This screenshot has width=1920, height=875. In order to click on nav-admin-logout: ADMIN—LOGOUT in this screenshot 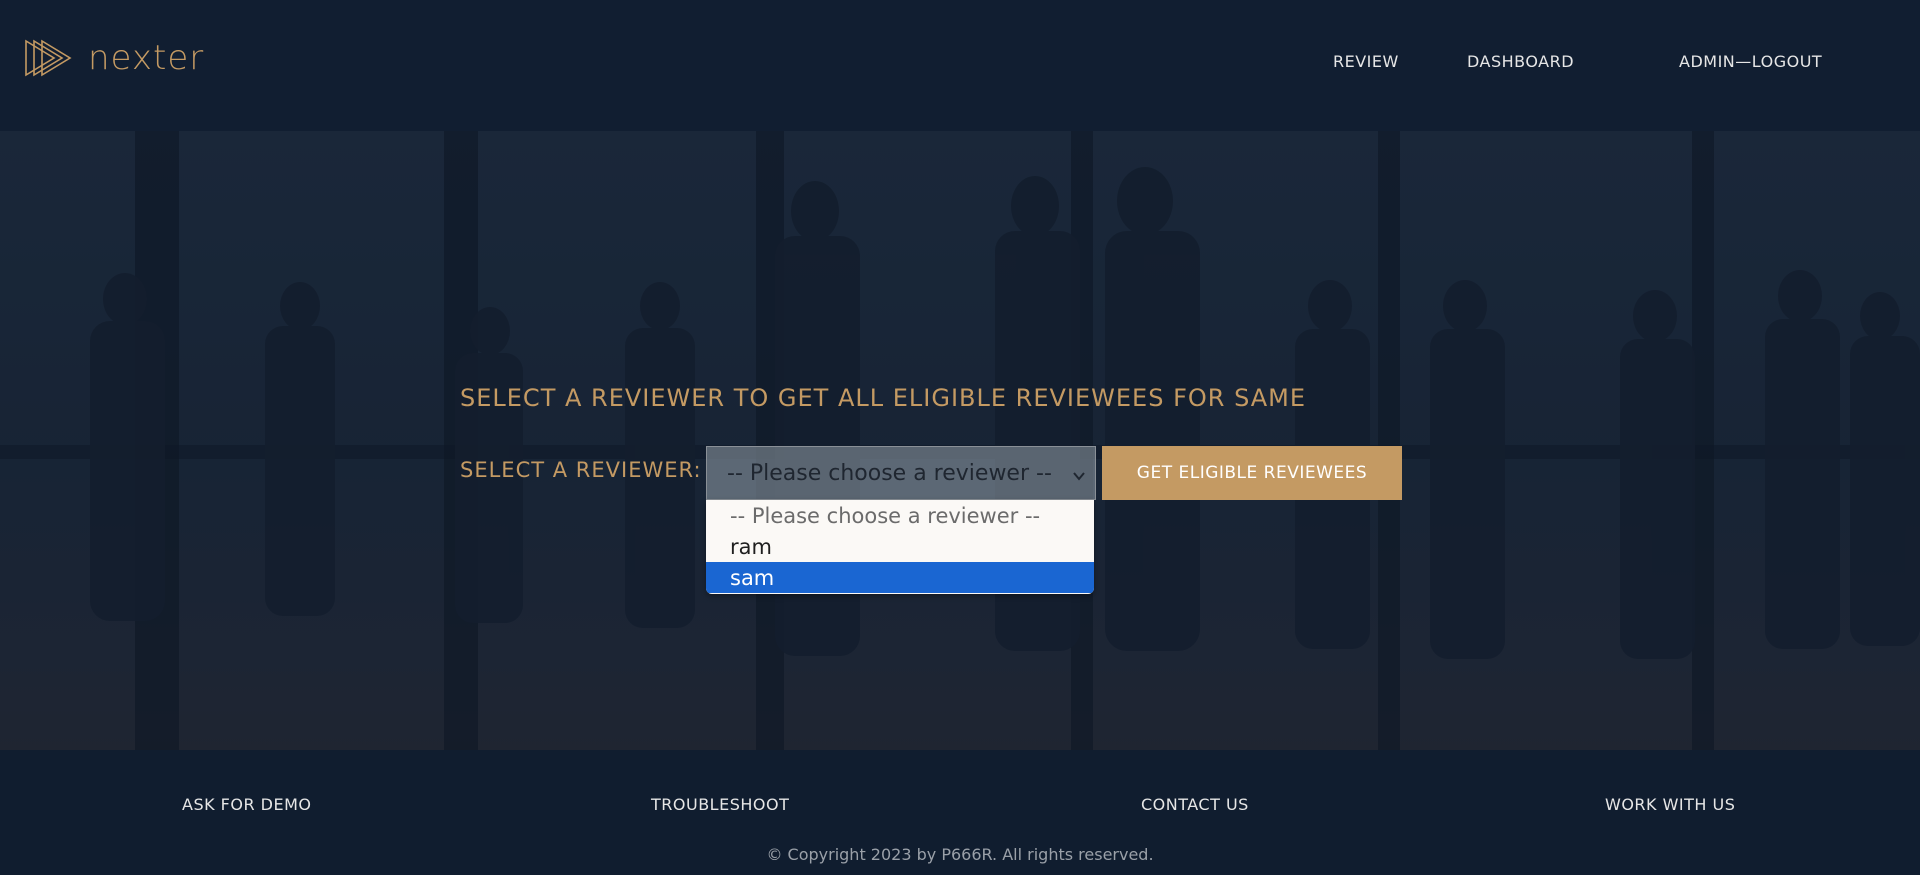, I will do `click(1750, 61)`.